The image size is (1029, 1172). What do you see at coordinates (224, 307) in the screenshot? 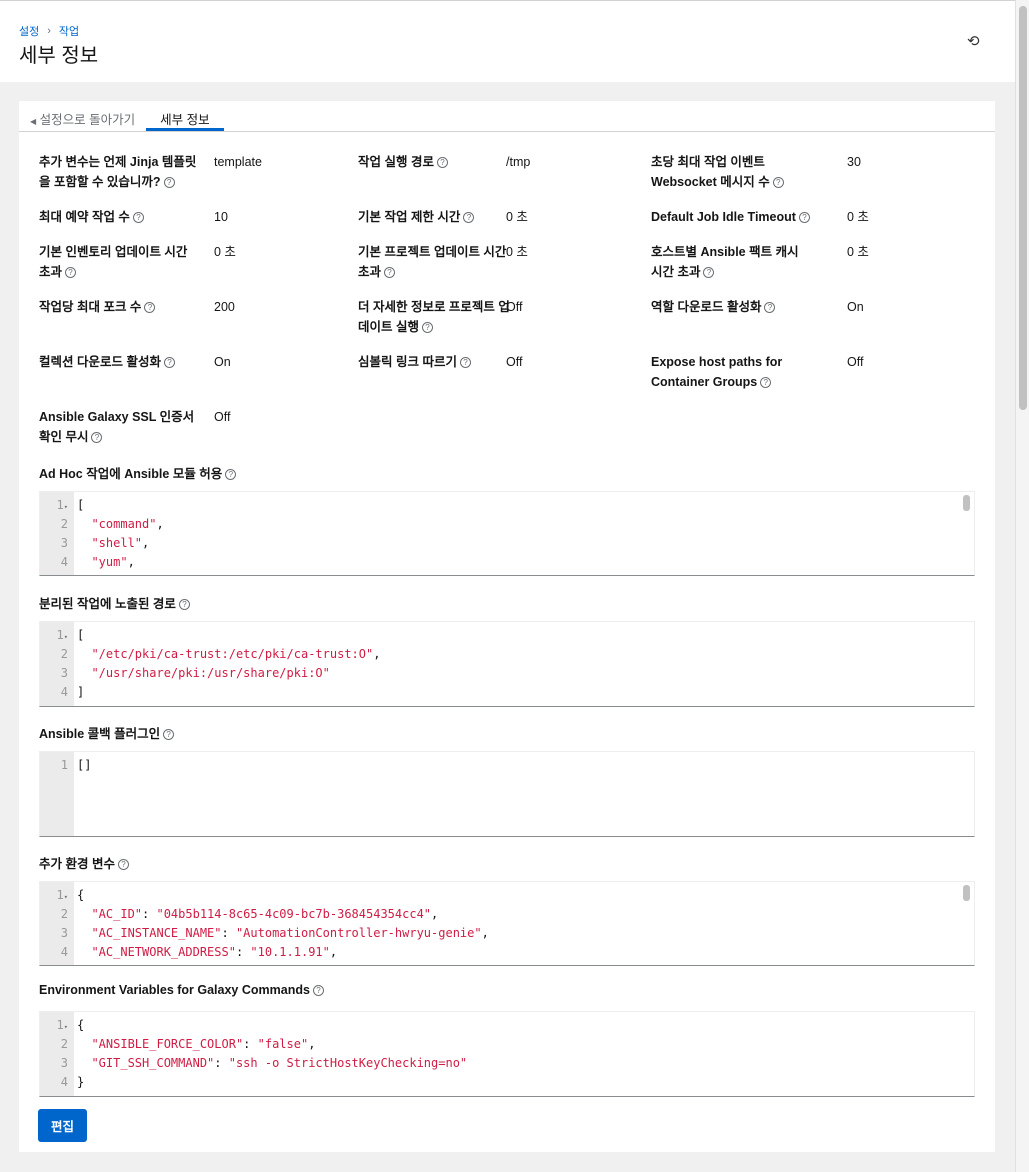
I see `field-value: 200` at bounding box center [224, 307].